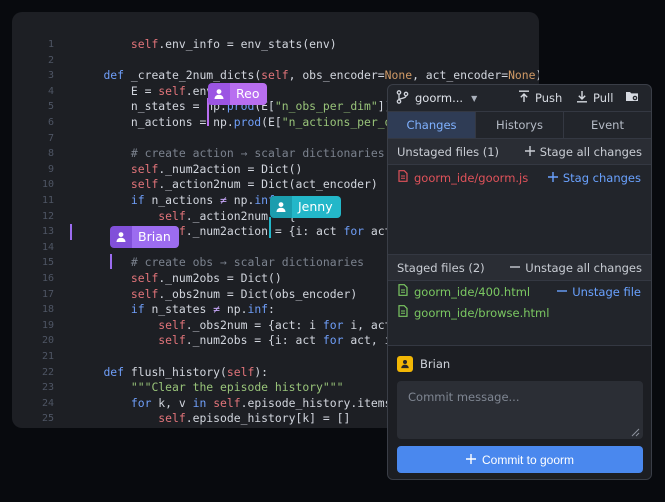 This screenshot has height=502, width=665. I want to click on branch-selector: goorm... ▼, so click(437, 98).